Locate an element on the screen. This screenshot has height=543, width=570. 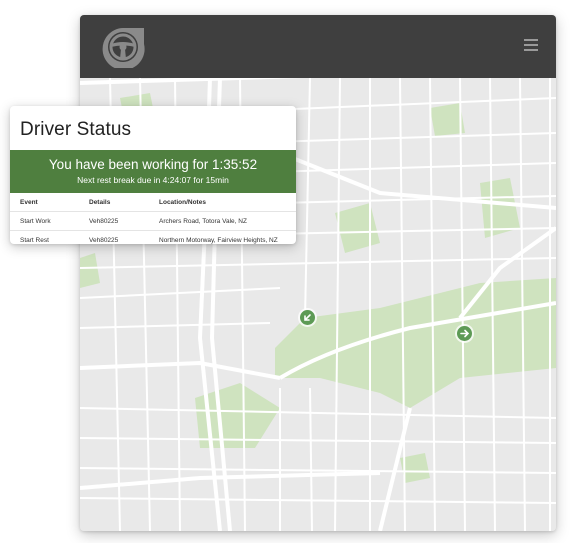
location-cell: Northern Motorway, Fairview Heights, NZ is located at coordinates (218, 240).